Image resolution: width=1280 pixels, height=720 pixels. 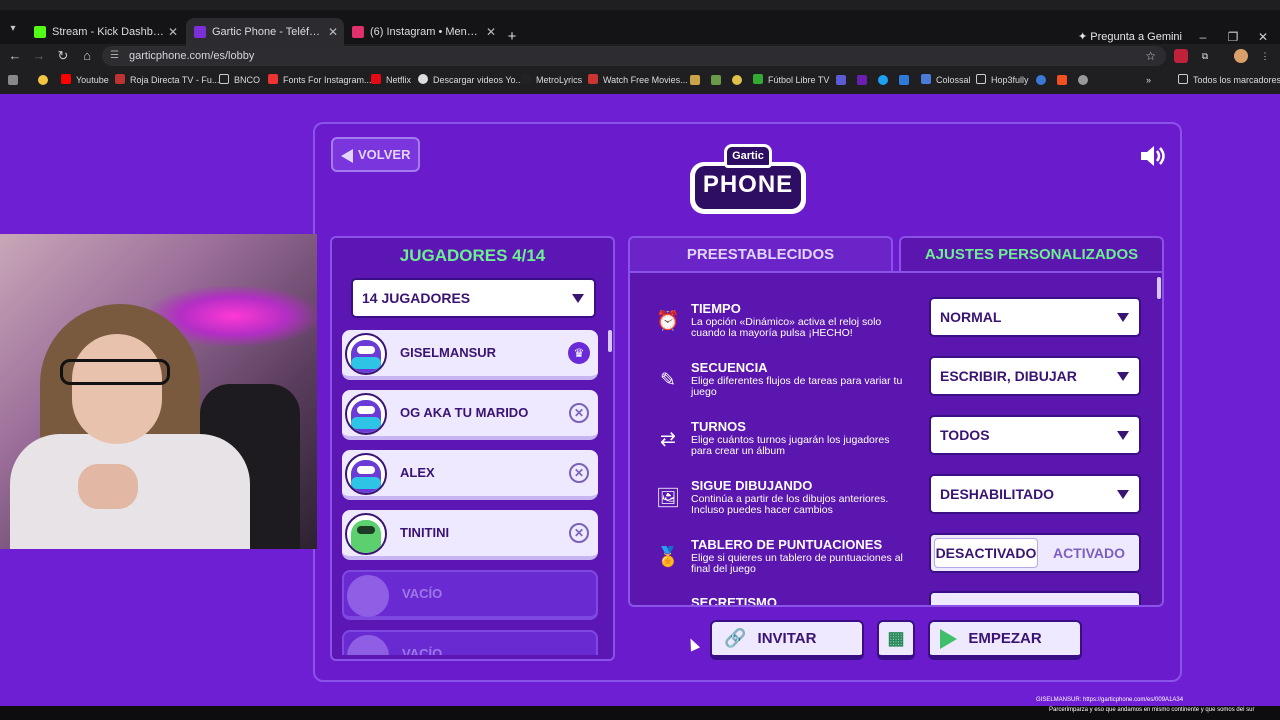 What do you see at coordinates (15, 56) in the screenshot?
I see `back-icon: ←` at bounding box center [15, 56].